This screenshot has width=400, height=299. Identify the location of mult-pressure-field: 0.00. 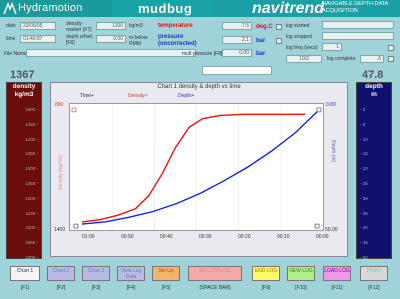
(237, 53).